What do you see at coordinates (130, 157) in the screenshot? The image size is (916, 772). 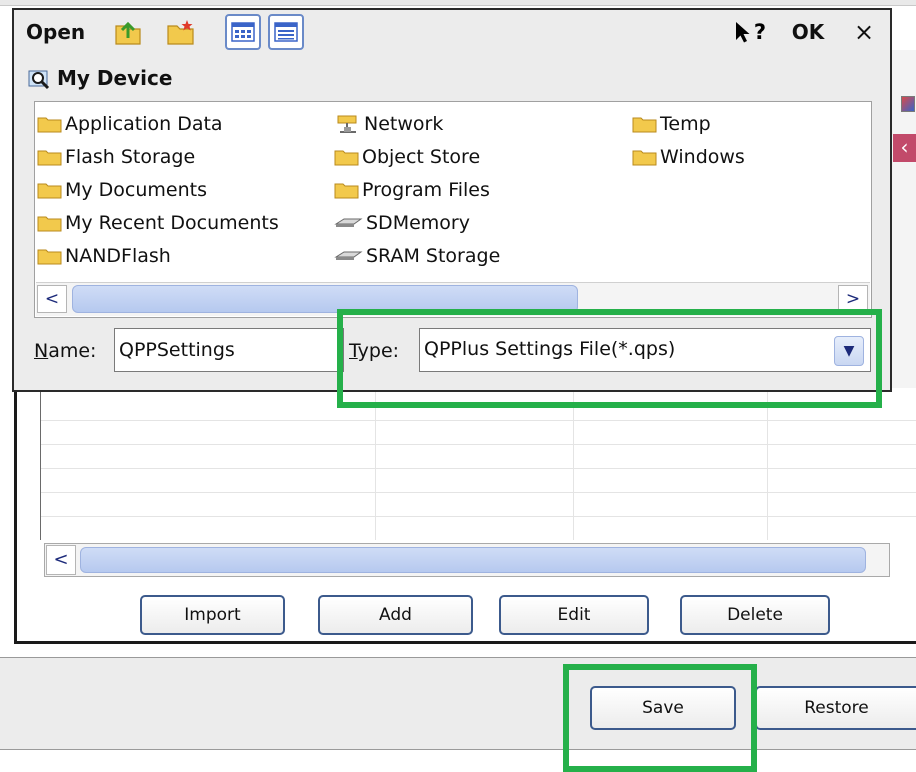 I see `list-item-label: Flash Storage` at bounding box center [130, 157].